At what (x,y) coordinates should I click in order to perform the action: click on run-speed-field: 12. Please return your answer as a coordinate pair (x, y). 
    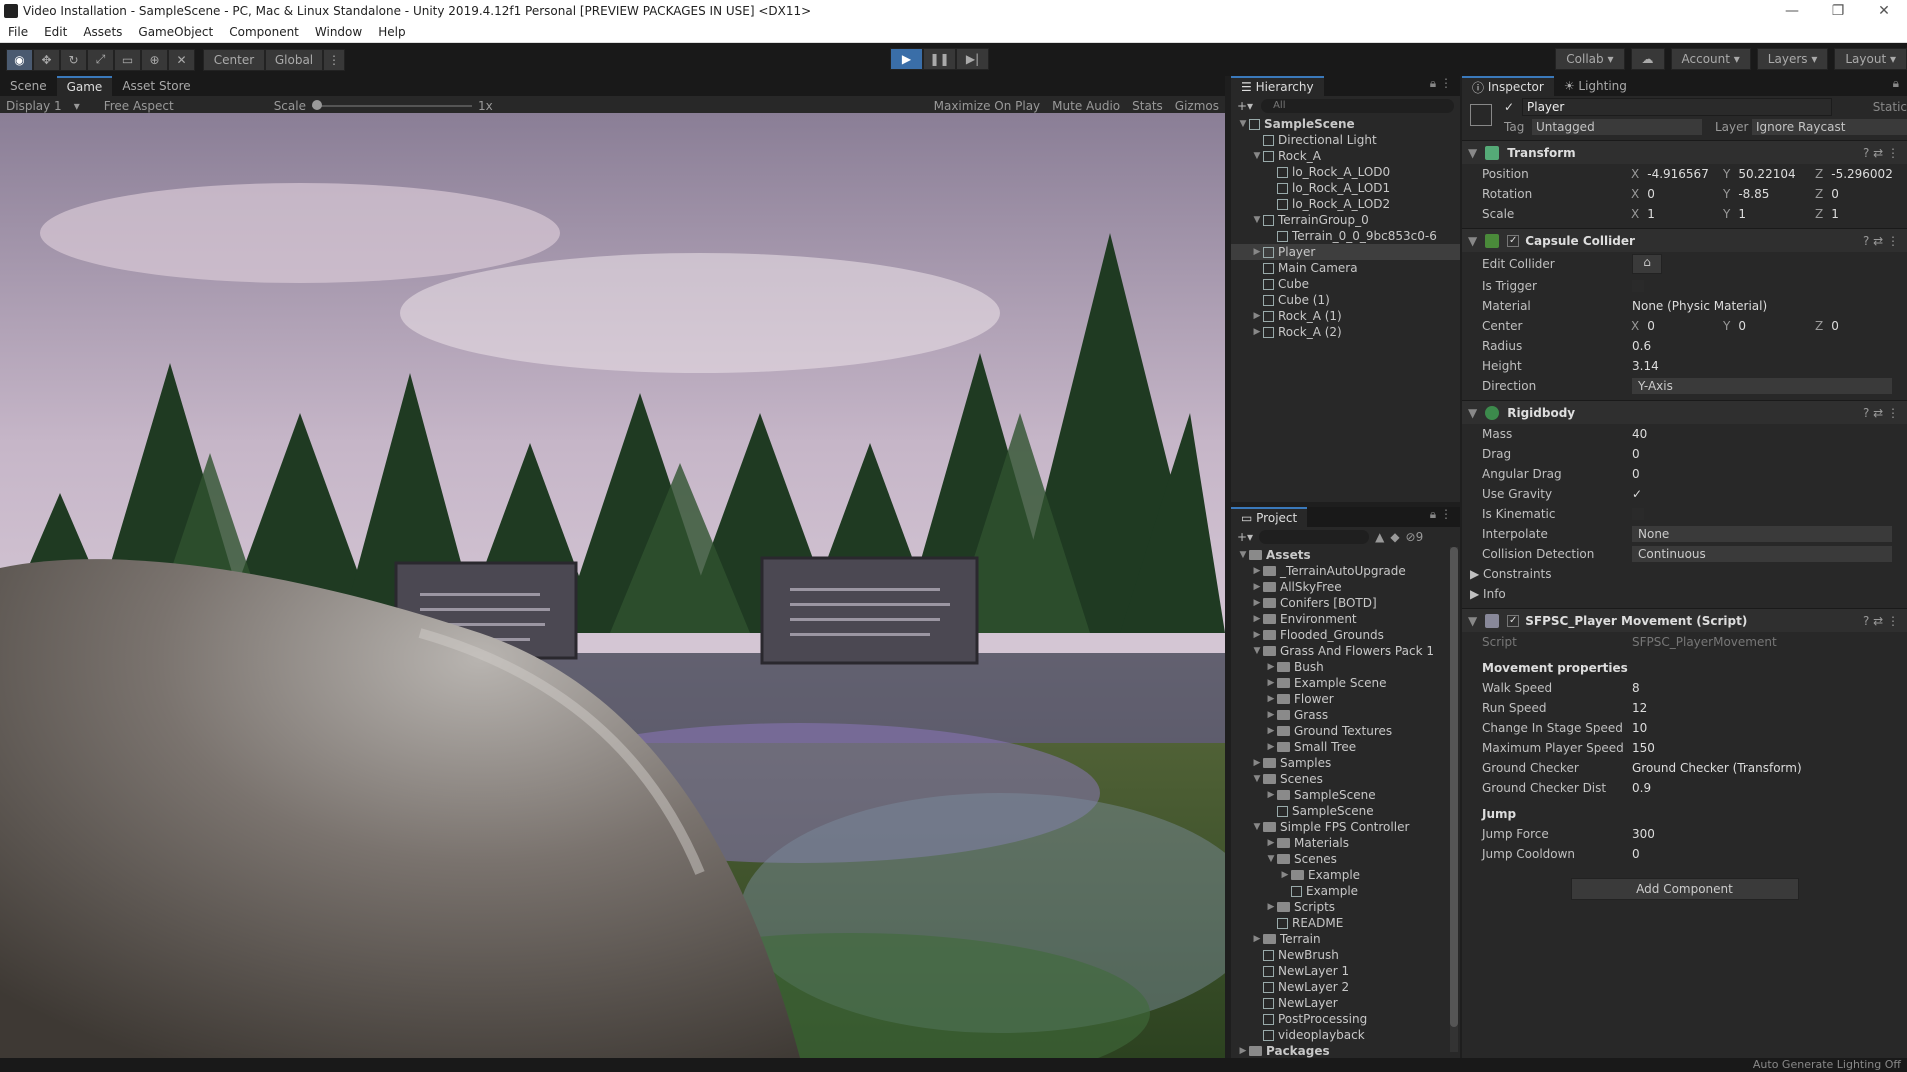
    Looking at the image, I should click on (1639, 708).